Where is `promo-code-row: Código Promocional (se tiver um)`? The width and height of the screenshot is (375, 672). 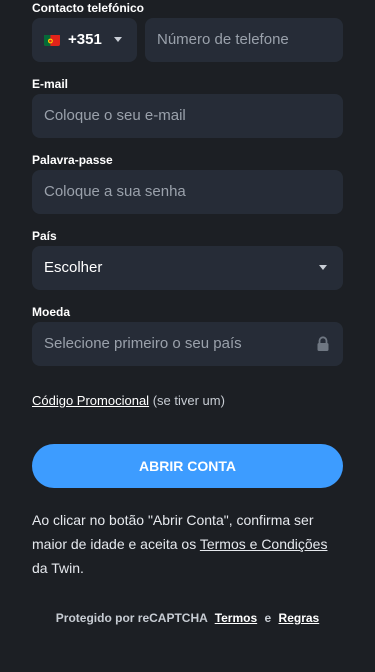 promo-code-row: Código Promocional (se tiver um) is located at coordinates (128, 400).